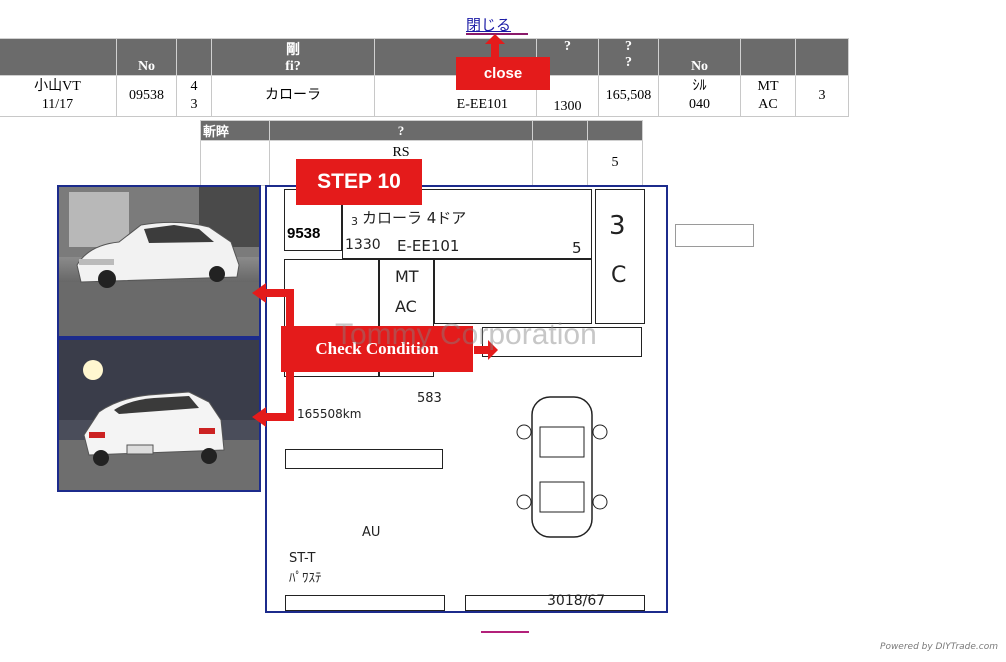 This screenshot has width=1006, height=662. What do you see at coordinates (401, 130) in the screenshot?
I see `header-cell: ?` at bounding box center [401, 130].